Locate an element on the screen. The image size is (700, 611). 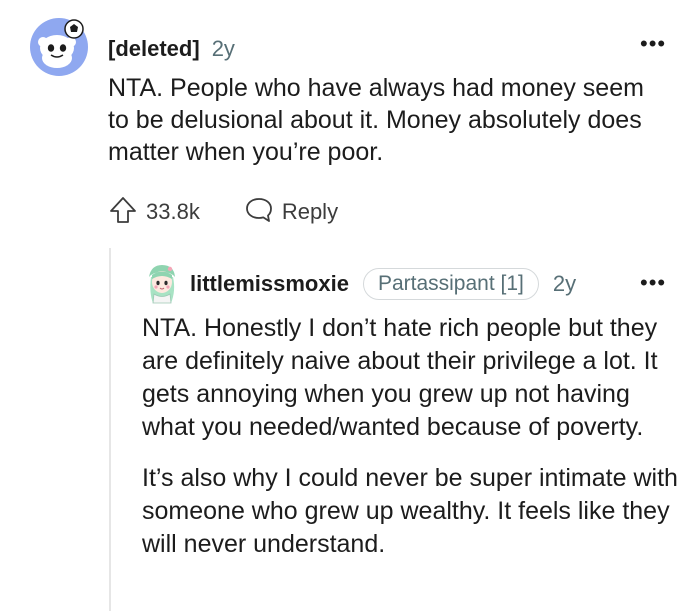
comment-meta: [deleted] 2y is located at coordinates (171, 49).